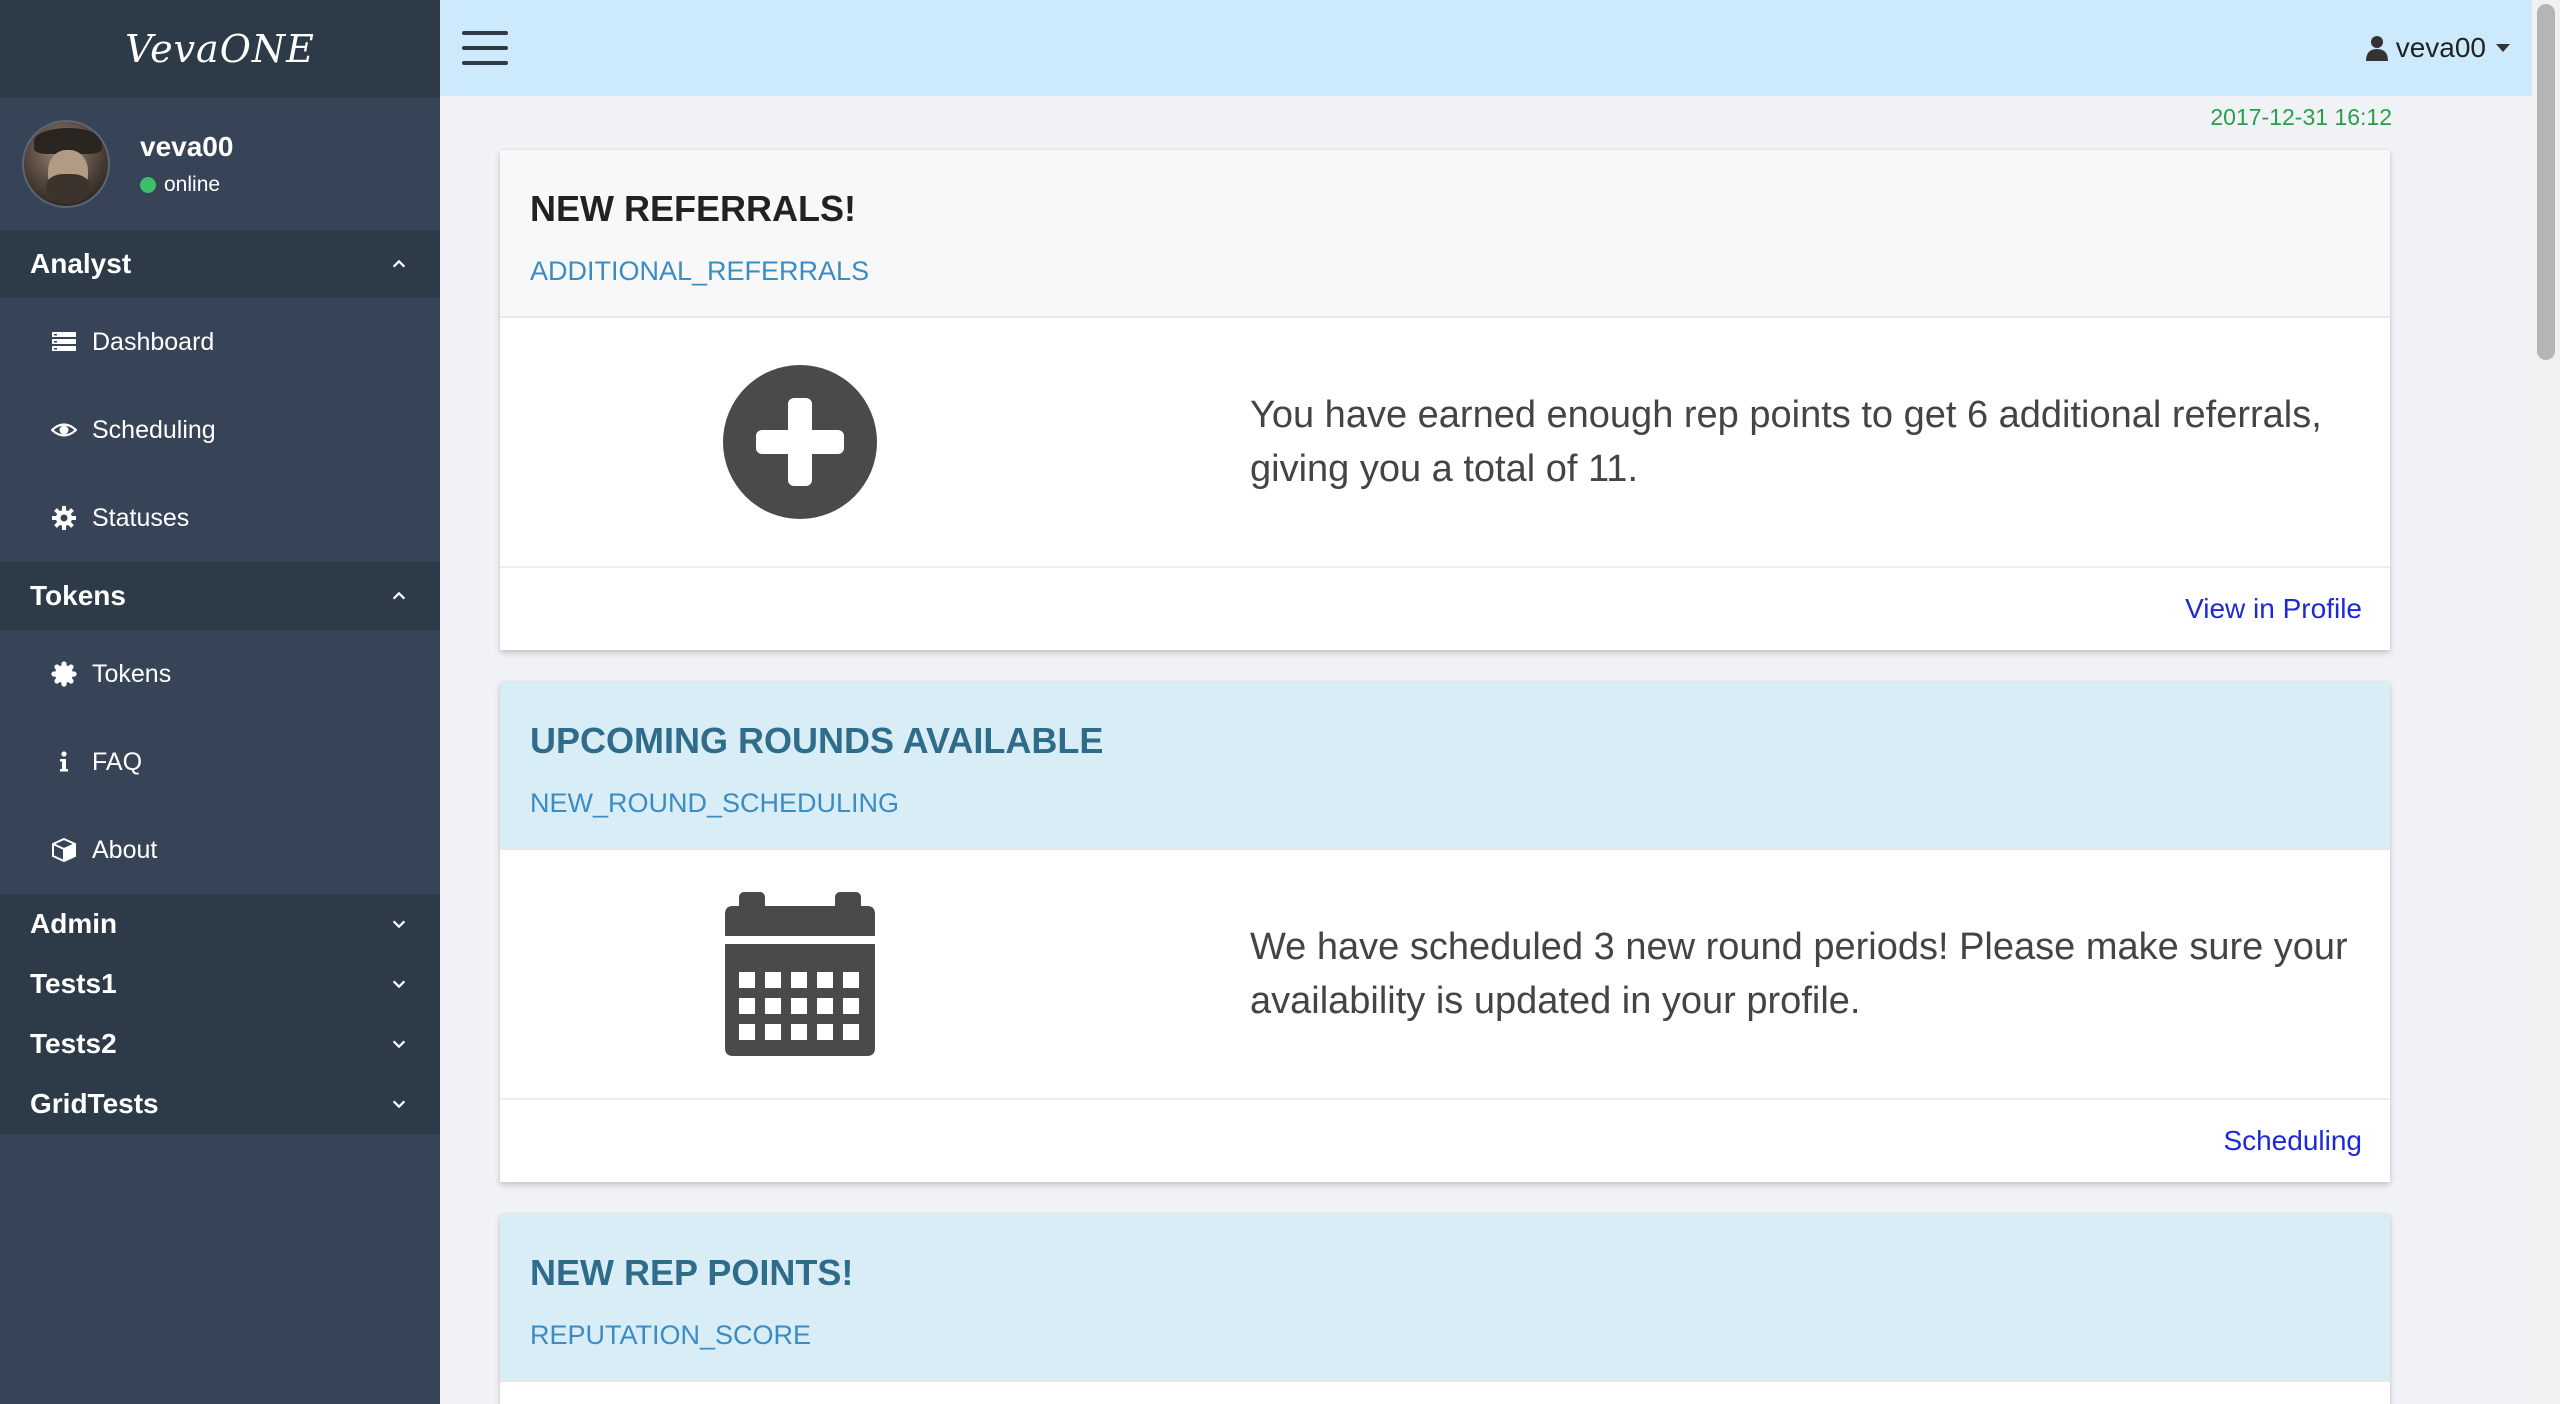  I want to click on sidebar-item-label: Dashboard, so click(153, 341).